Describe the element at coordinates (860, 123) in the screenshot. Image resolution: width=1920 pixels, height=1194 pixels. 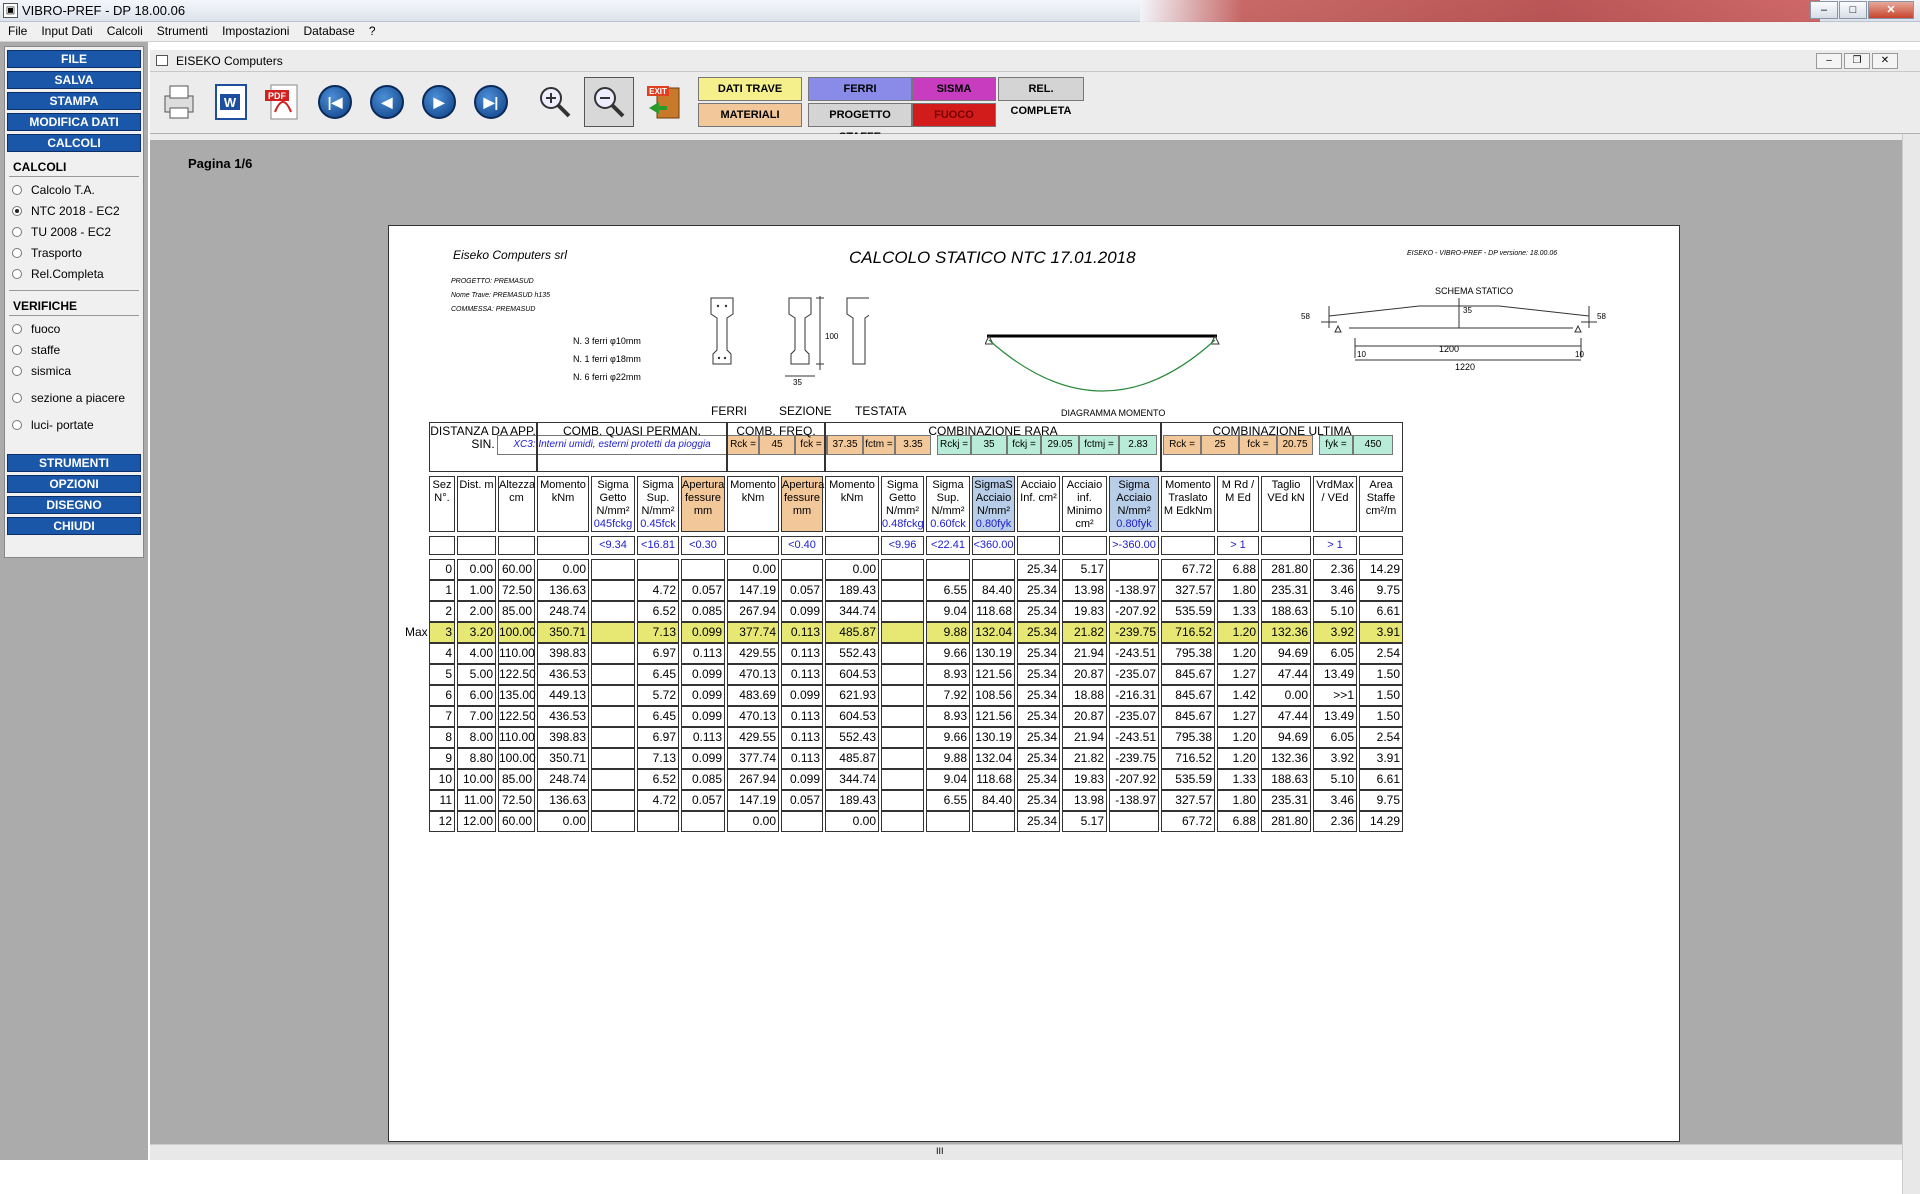
I see `calc-button-5: PROGETTO STAFFE` at that location.